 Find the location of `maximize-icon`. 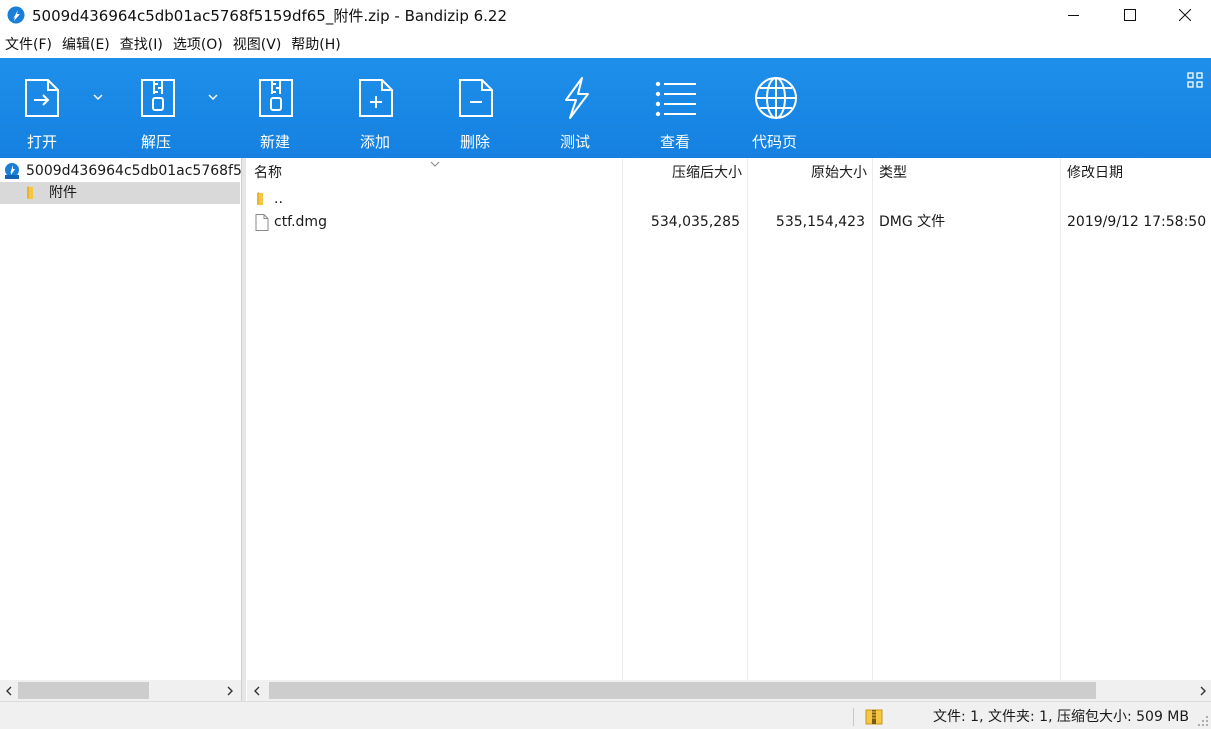

maximize-icon is located at coordinates (1130, 15).